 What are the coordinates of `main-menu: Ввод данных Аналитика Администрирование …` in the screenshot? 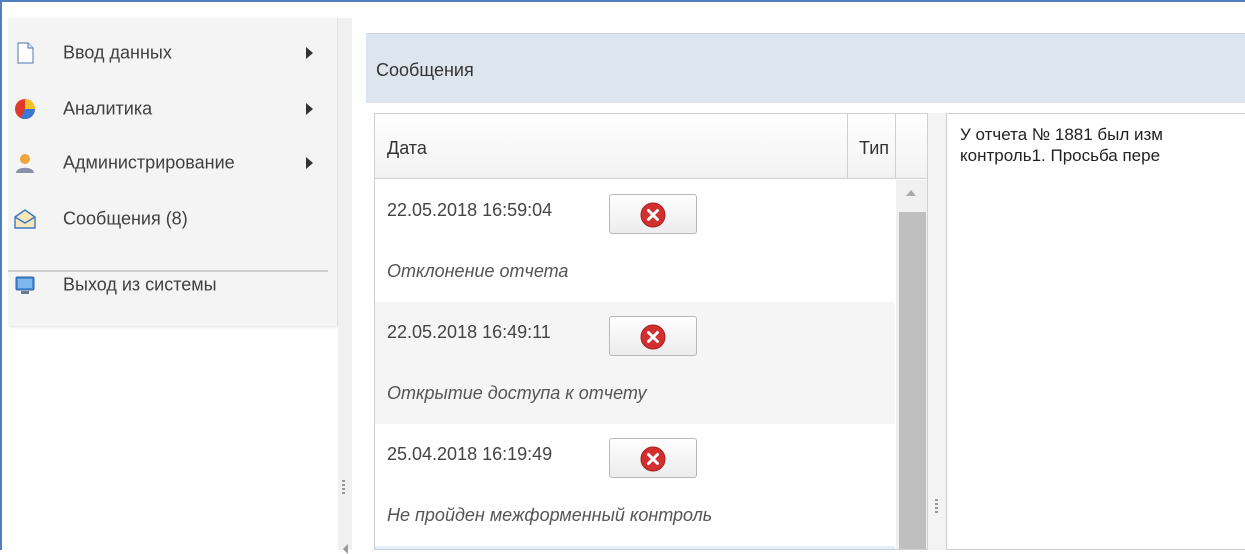 It's located at (173, 172).